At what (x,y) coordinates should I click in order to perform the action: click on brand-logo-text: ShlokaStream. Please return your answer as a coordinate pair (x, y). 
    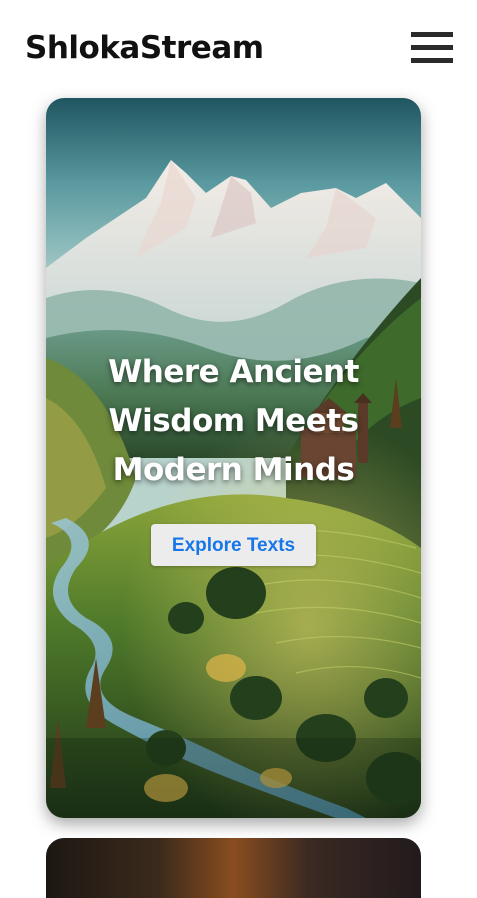
    Looking at the image, I should click on (144, 48).